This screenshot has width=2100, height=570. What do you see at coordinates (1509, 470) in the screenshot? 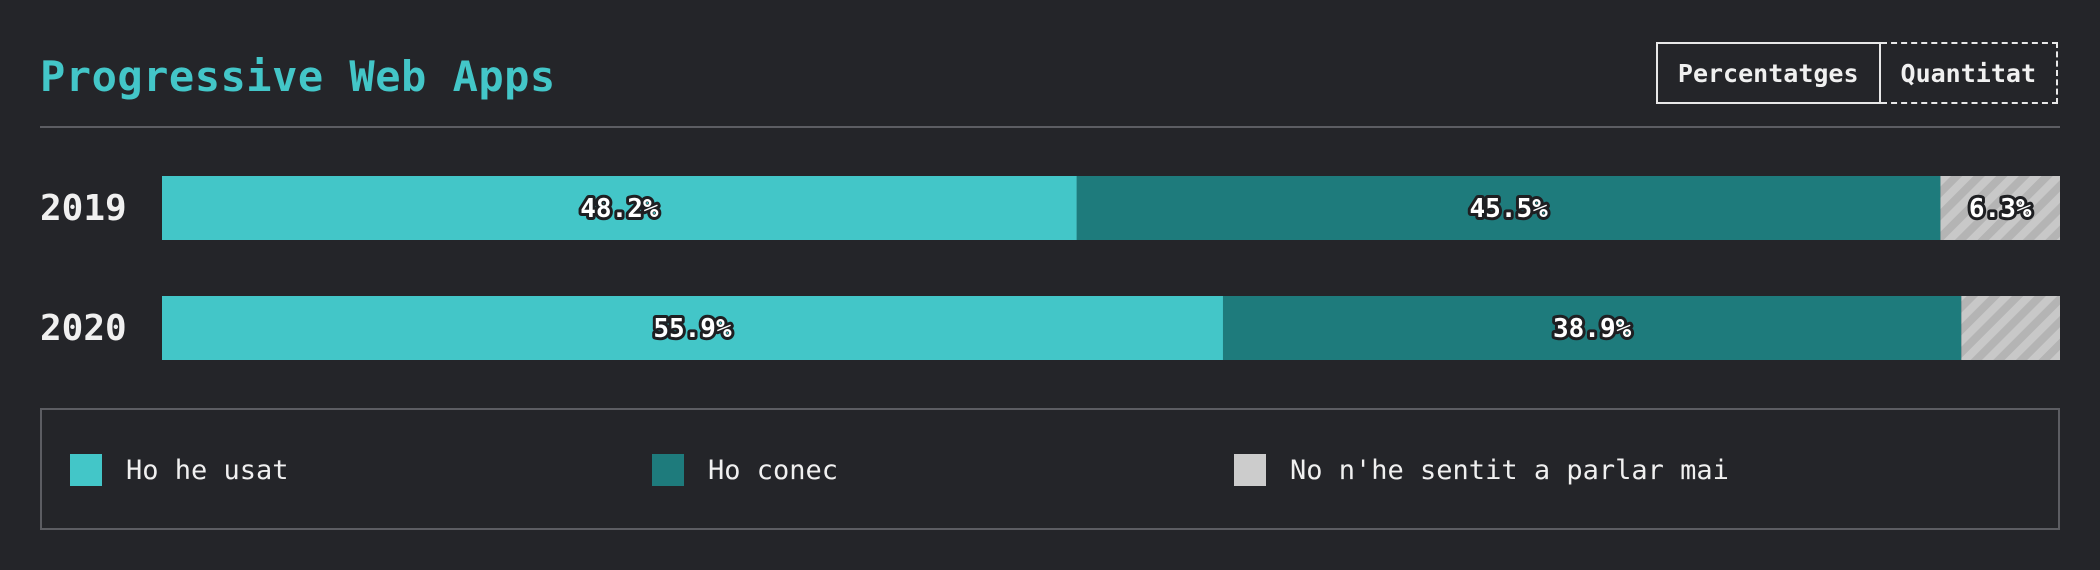
I see `legend-label: No n'he sentit a parlar mai` at bounding box center [1509, 470].